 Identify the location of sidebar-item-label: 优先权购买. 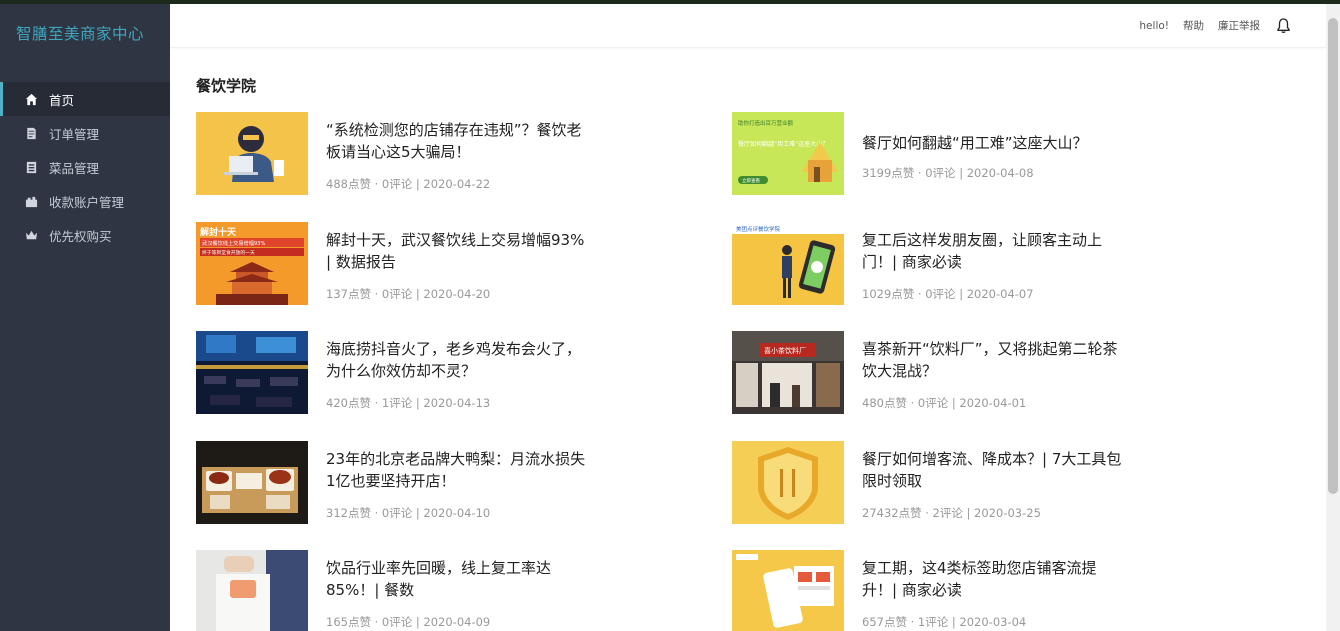
(80, 236).